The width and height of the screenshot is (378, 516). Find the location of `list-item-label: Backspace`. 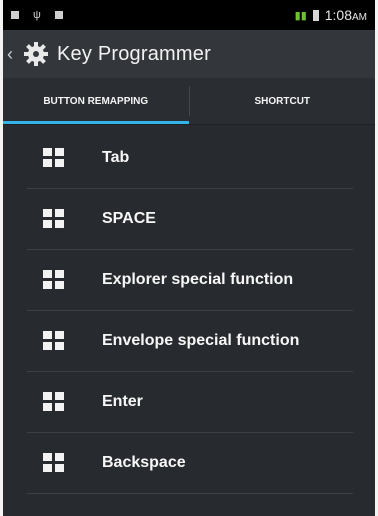

list-item-label: Backspace is located at coordinates (144, 462).